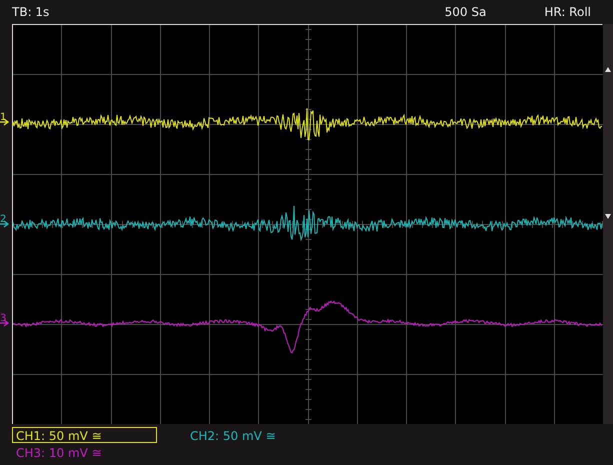  Describe the element at coordinates (3, 318) in the screenshot. I see `channel-number: 3` at that location.